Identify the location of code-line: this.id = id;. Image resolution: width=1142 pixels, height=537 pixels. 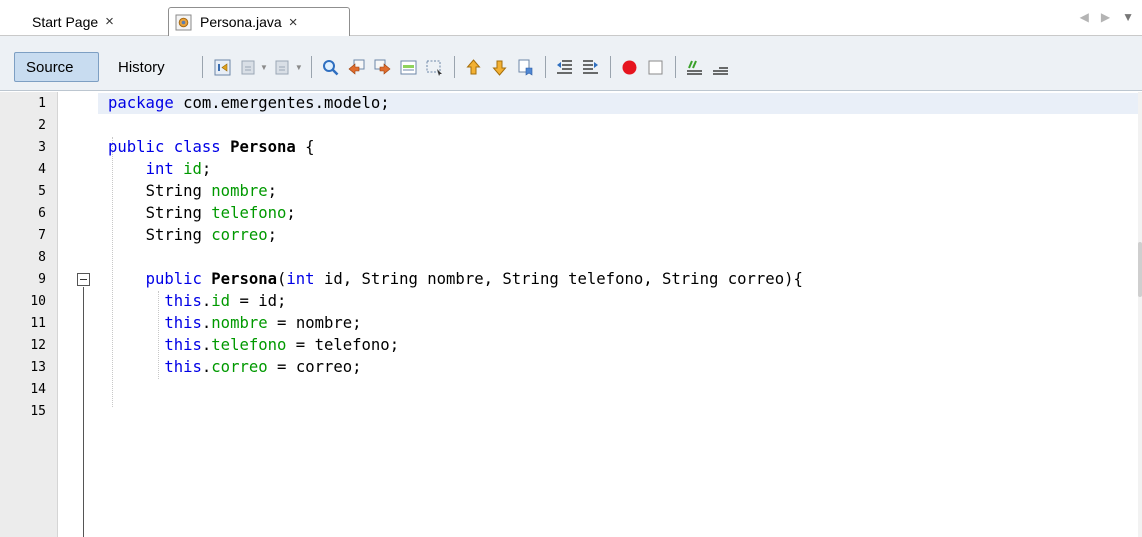
(197, 301).